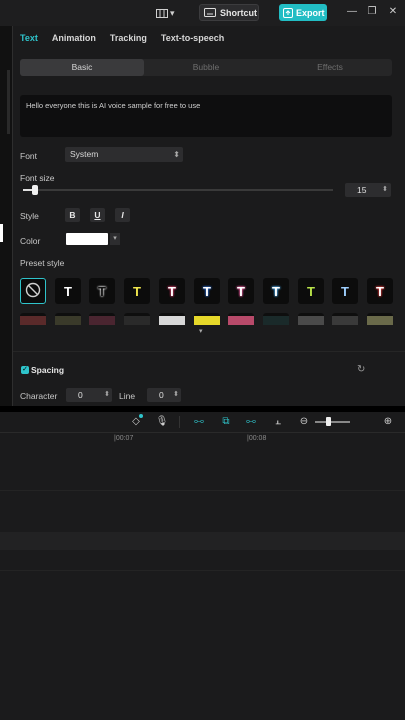 This screenshot has width=405, height=720. I want to click on marker-badge, so click(141, 416).